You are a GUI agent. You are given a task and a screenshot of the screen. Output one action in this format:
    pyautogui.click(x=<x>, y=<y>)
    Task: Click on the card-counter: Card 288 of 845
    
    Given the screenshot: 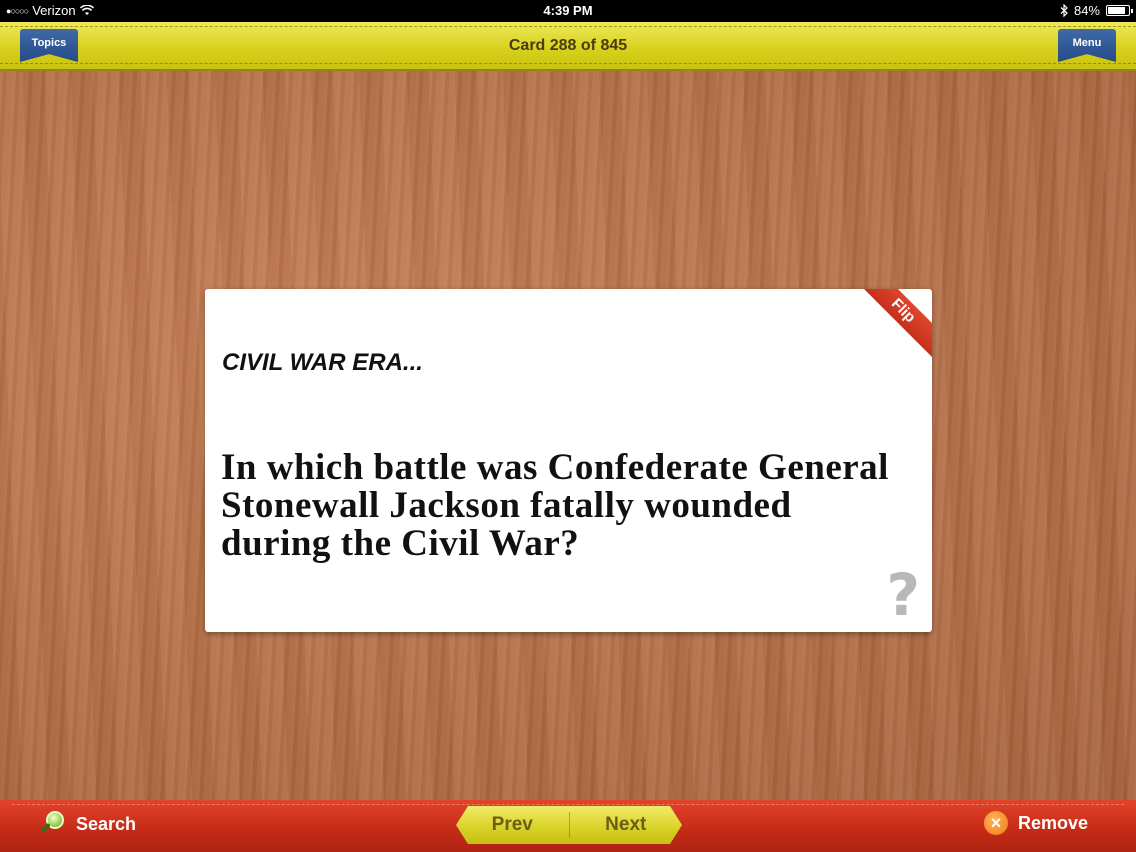 What is the action you would take?
    pyautogui.click(x=568, y=45)
    